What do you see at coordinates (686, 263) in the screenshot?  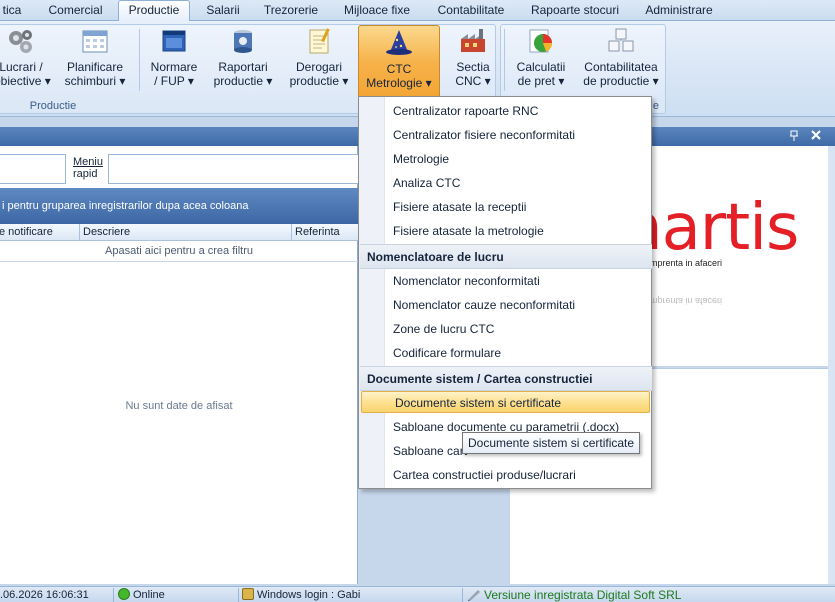 I see `logo-tagline: mprenta in afaceri` at bounding box center [686, 263].